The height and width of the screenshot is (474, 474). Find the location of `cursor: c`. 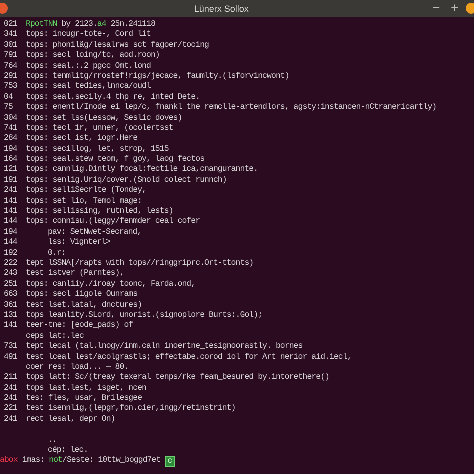

cursor: c is located at coordinates (170, 461).